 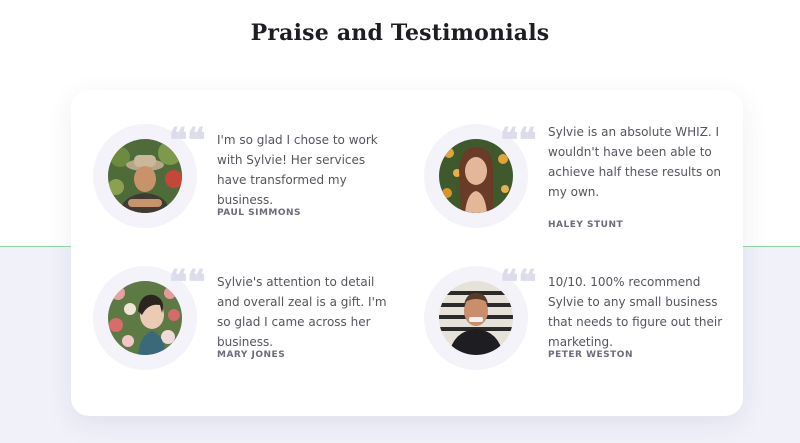 I want to click on testimonial-author: PAUL SIMMONS, so click(x=259, y=213).